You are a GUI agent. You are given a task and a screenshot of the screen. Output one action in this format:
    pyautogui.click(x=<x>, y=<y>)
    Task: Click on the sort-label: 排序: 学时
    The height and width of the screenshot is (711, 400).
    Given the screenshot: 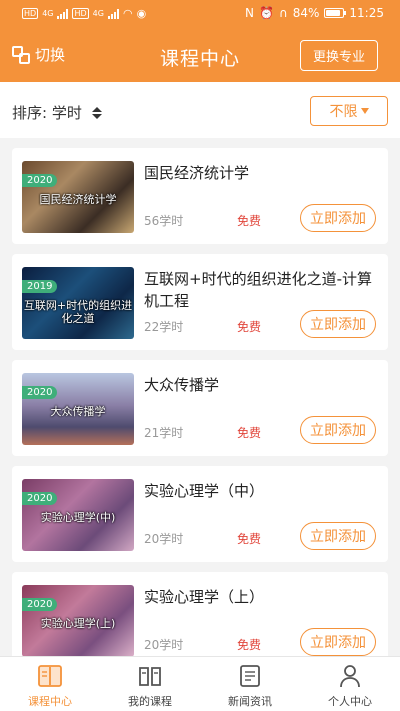 What is the action you would take?
    pyautogui.click(x=47, y=113)
    